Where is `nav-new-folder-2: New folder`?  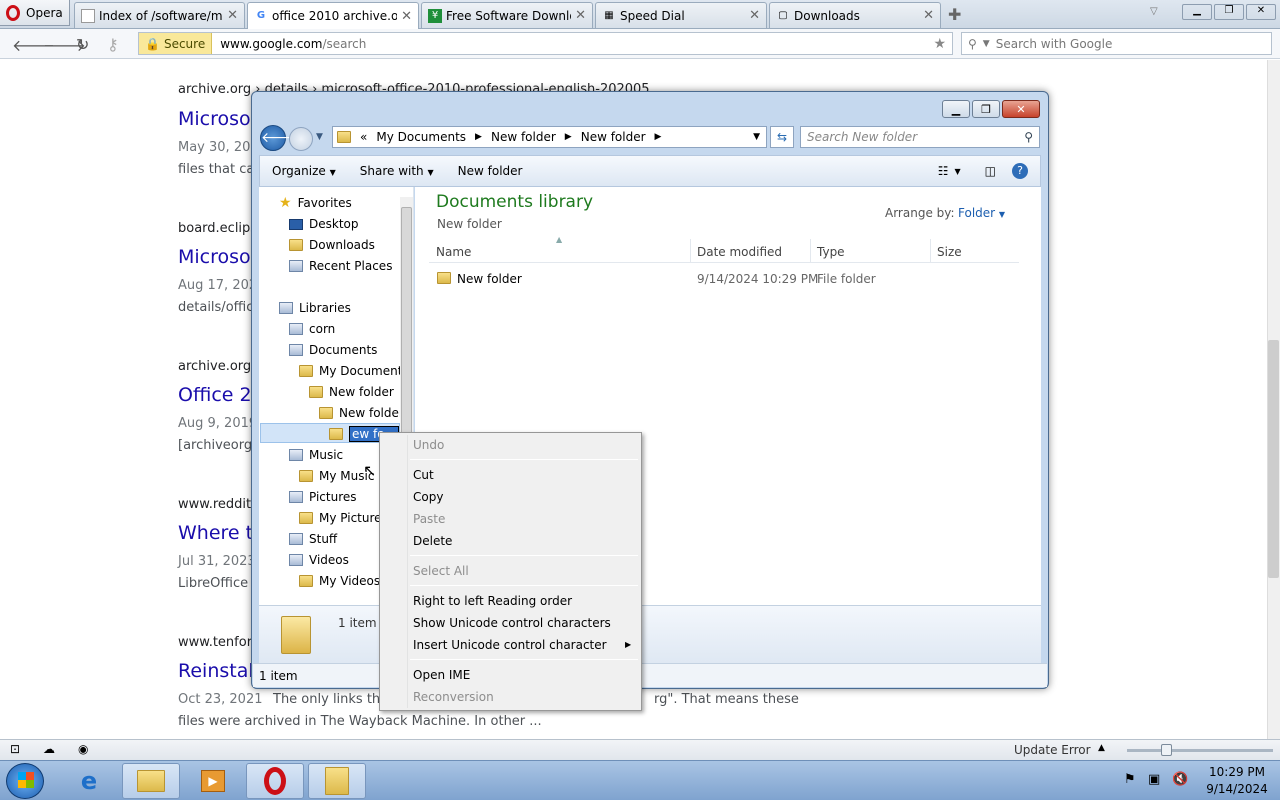
nav-new-folder-2: New folder is located at coordinates (361, 413).